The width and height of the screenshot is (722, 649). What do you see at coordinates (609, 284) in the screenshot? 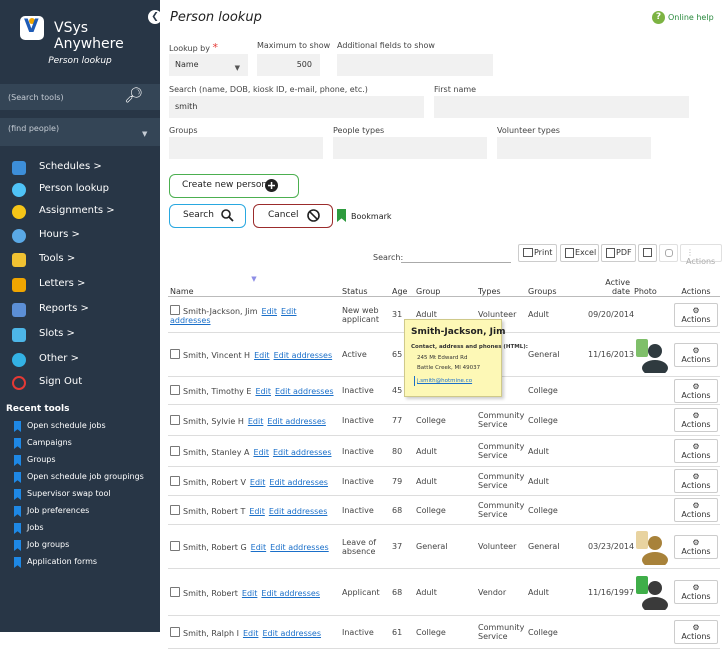
I see `column-active-date: Active date` at bounding box center [609, 284].